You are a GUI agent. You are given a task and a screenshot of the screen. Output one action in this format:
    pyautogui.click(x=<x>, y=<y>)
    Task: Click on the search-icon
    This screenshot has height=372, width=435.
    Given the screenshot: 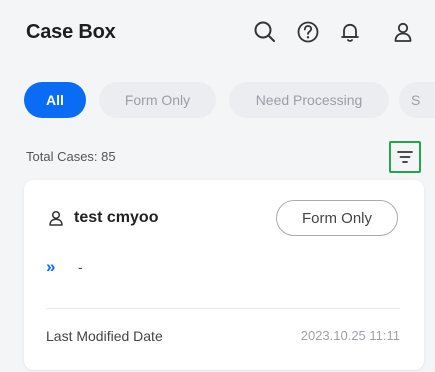 What is the action you would take?
    pyautogui.click(x=265, y=32)
    